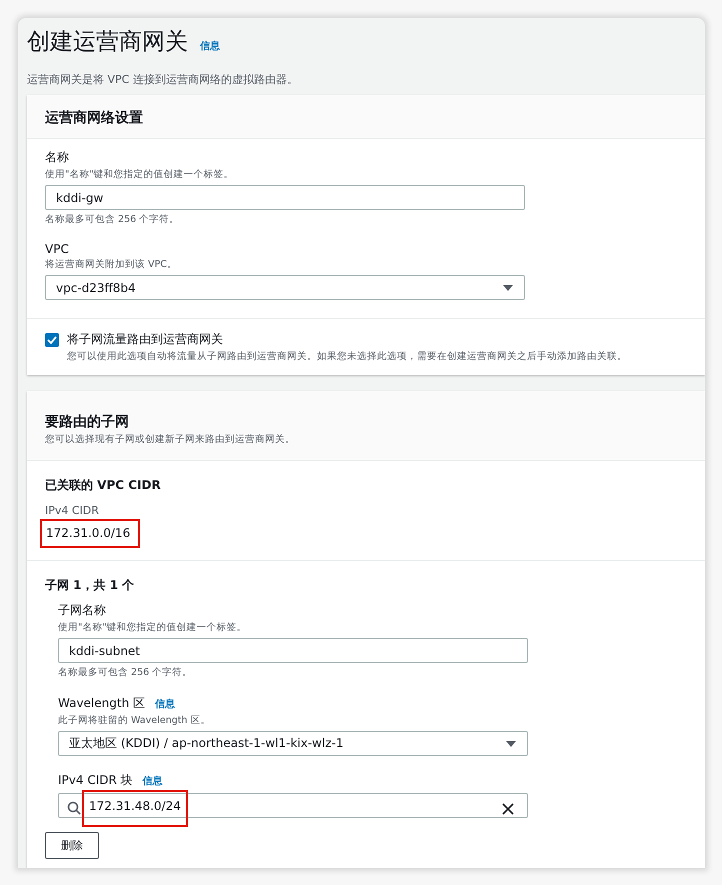 The height and width of the screenshot is (885, 722). I want to click on field-hint: 将运营商网关附加到该 VPC。, so click(111, 264).